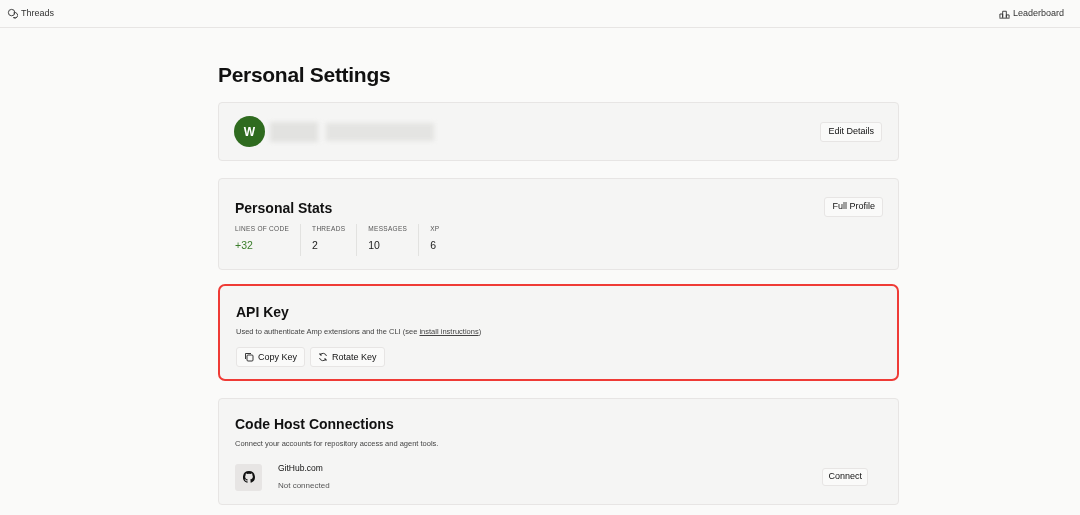 The height and width of the screenshot is (515, 1080). What do you see at coordinates (304, 486) in the screenshot?
I see `host-status: Not connected` at bounding box center [304, 486].